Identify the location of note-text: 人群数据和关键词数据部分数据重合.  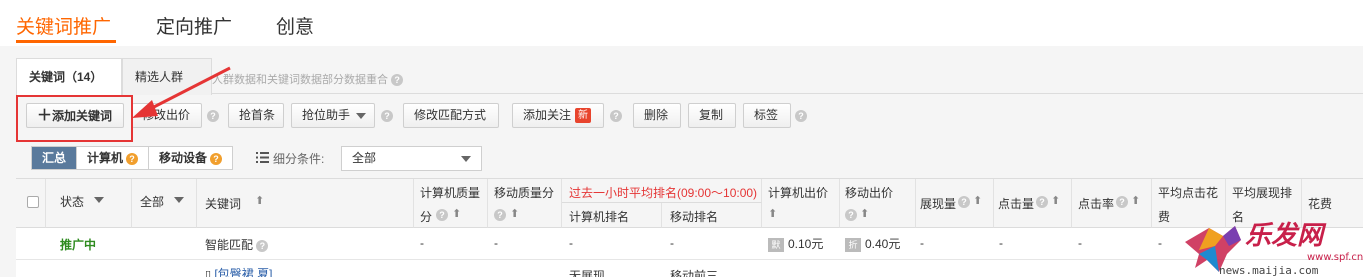
(300, 80).